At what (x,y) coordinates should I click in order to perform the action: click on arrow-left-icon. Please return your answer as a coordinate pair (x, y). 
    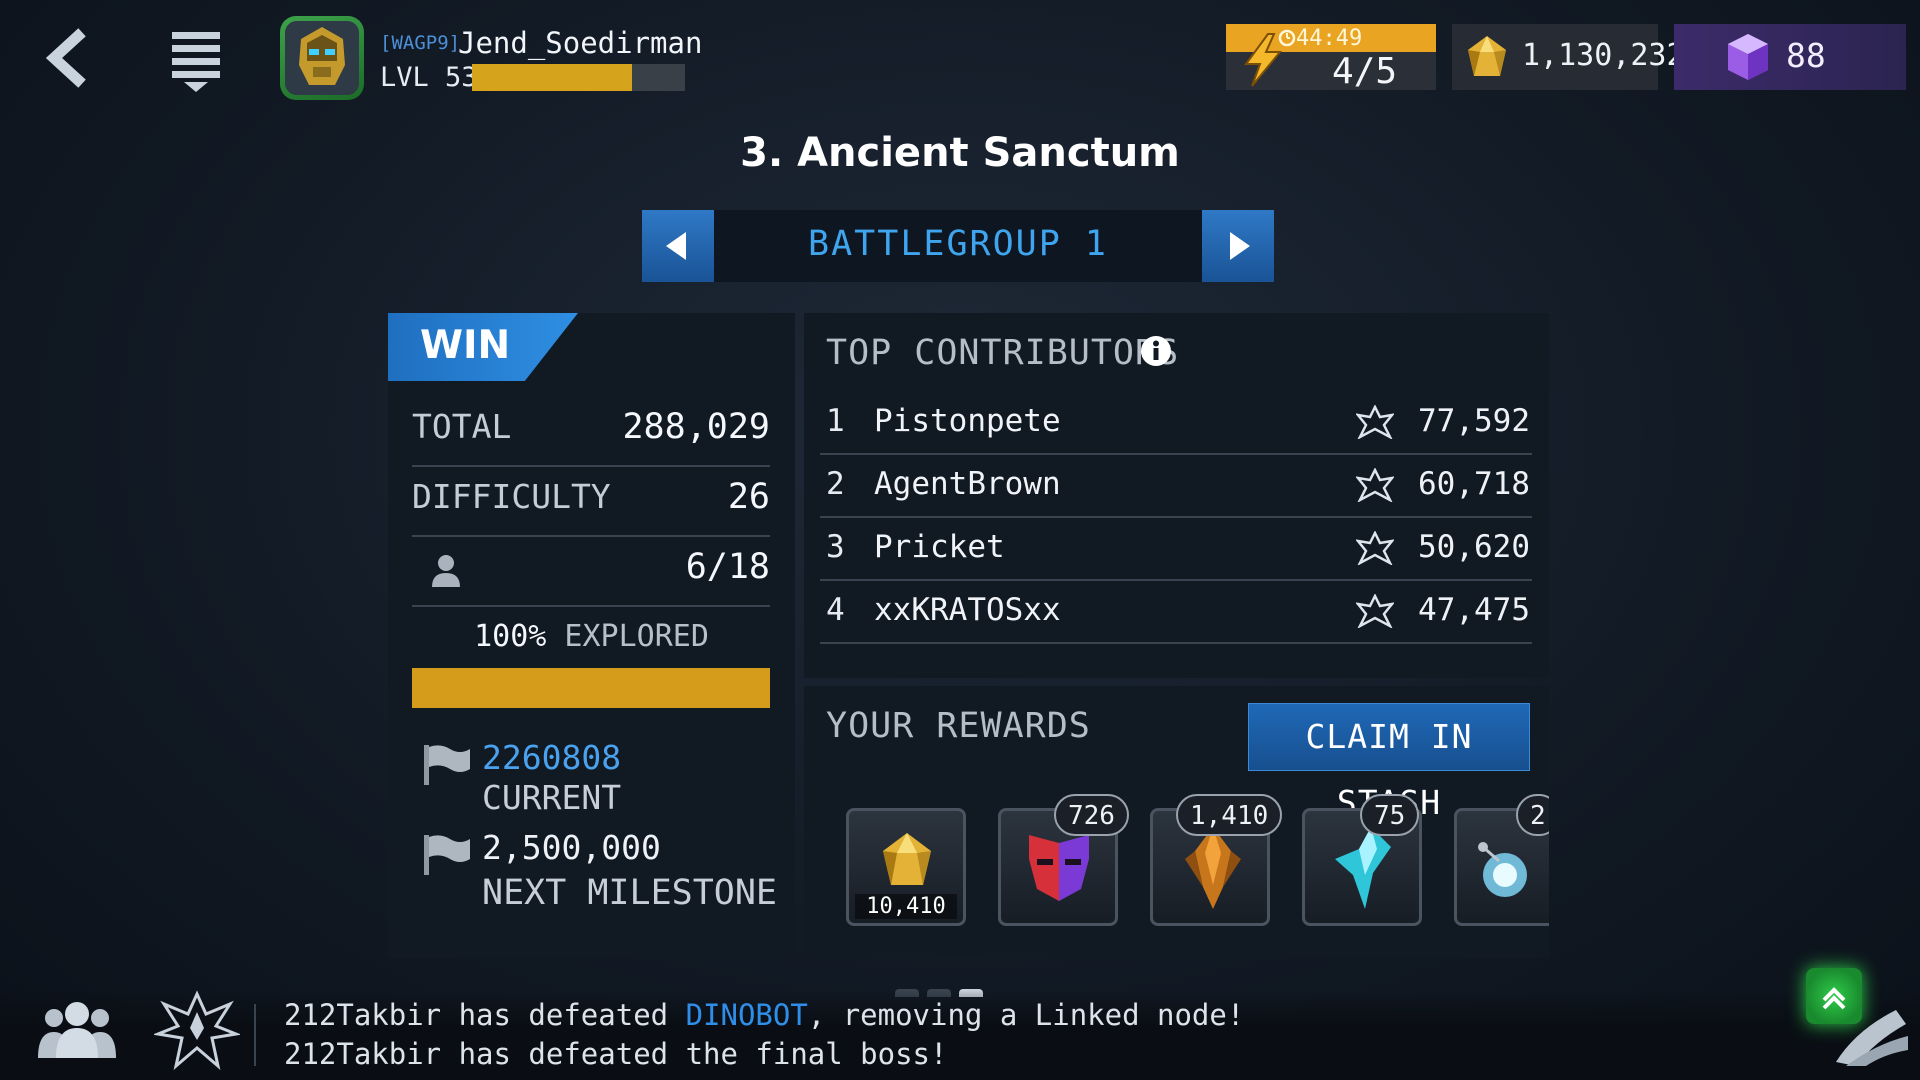
    Looking at the image, I should click on (676, 246).